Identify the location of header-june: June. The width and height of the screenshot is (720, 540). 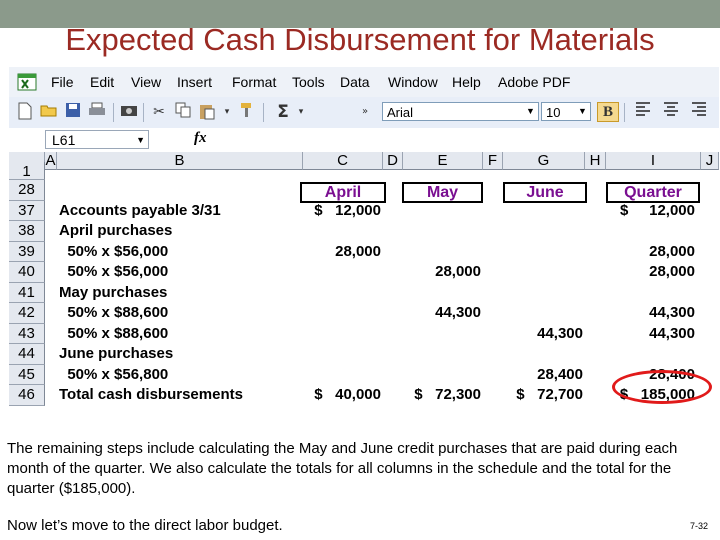
(545, 192).